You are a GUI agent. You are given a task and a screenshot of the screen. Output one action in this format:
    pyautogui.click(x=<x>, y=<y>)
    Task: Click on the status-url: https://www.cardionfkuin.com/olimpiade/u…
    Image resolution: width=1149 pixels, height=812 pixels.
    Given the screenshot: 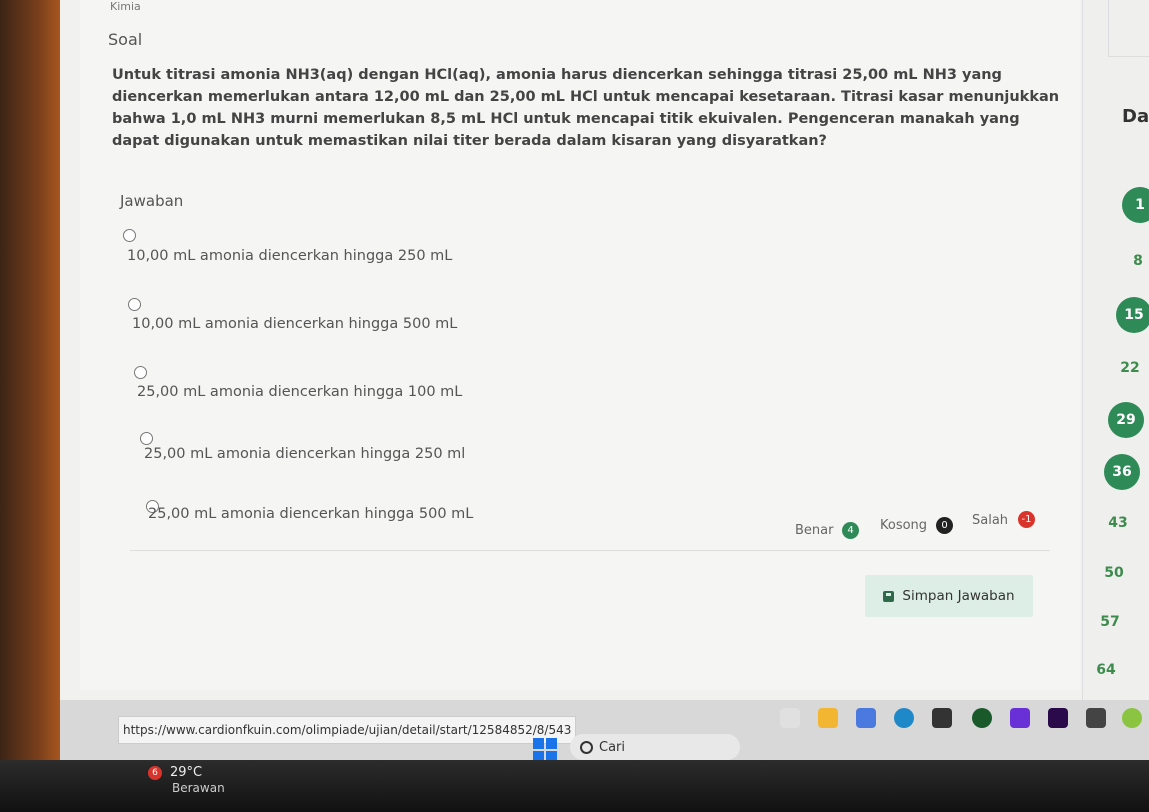 What is the action you would take?
    pyautogui.click(x=347, y=730)
    